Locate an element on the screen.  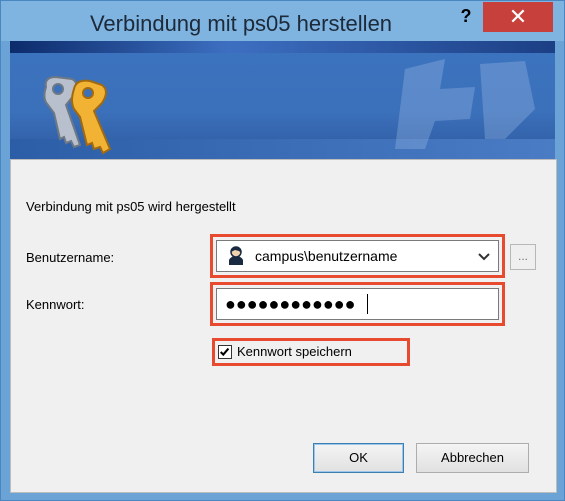
text-caret is located at coordinates (367, 304).